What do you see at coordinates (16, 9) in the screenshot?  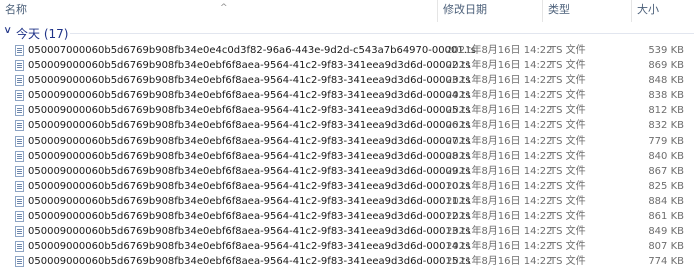 I see `column-header-name-label: 名称` at bounding box center [16, 9].